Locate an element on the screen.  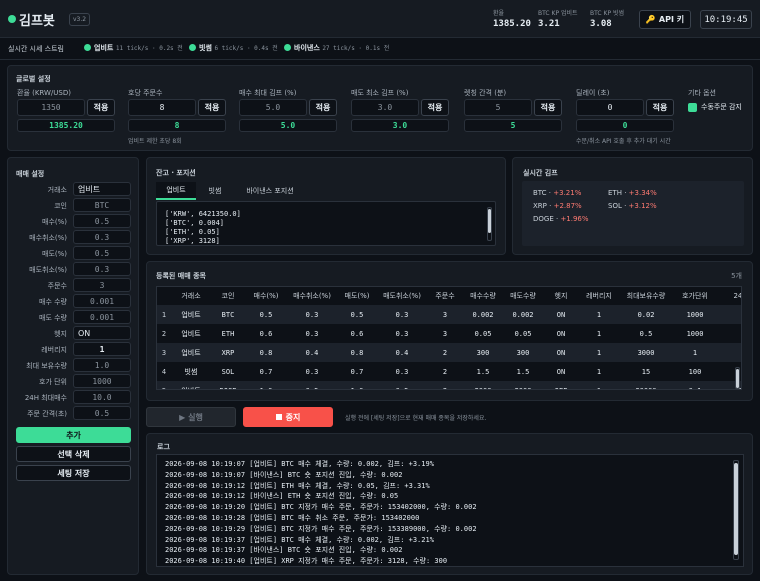
column-header: 매도수량 is located at coordinates (523, 296).